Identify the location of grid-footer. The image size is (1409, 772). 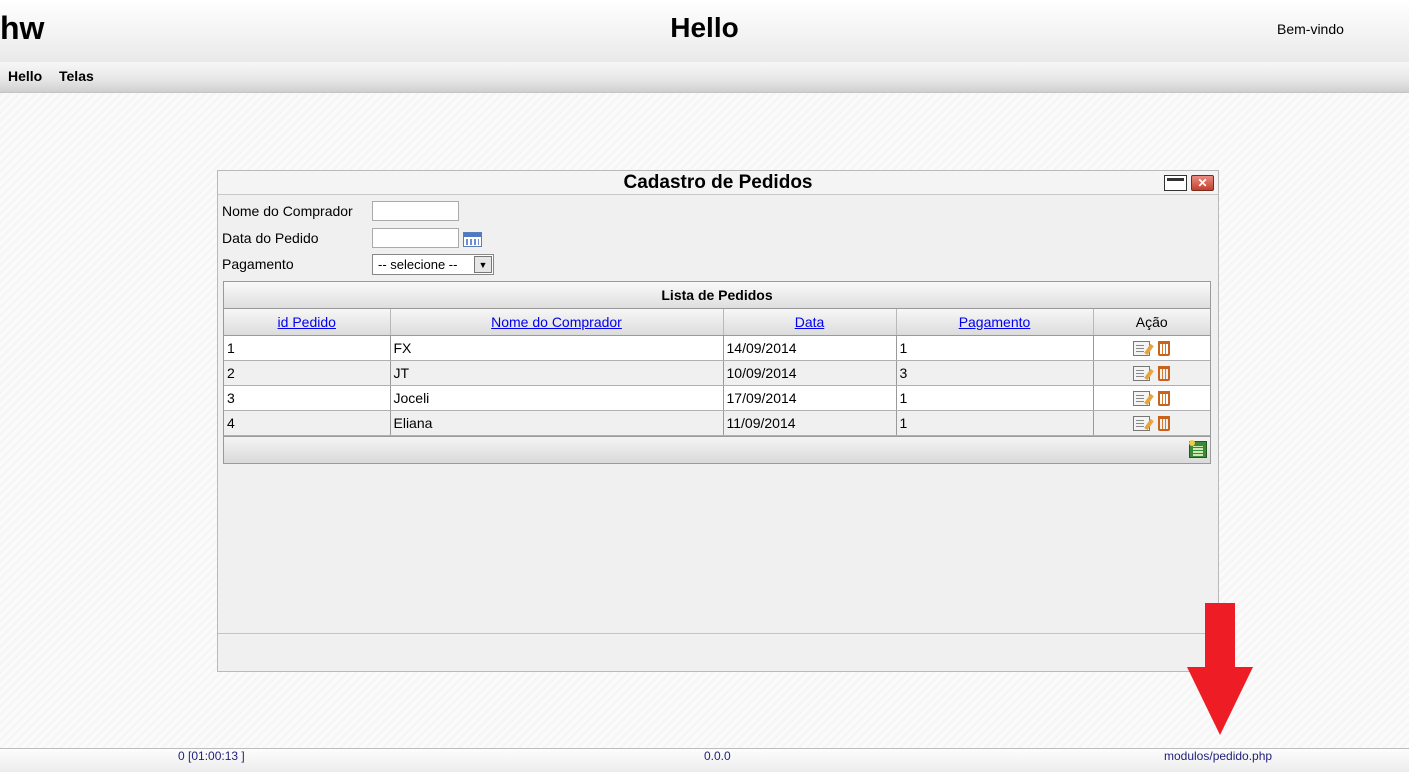
(717, 449).